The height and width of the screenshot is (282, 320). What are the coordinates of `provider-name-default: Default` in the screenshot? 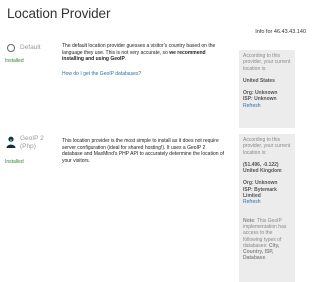 It's located at (30, 48).